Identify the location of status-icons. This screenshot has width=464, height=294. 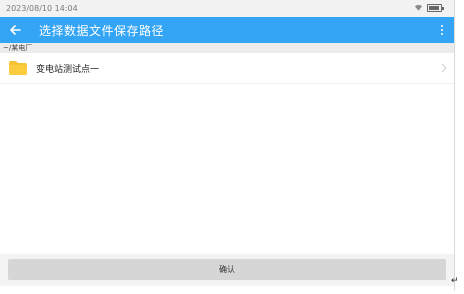
(429, 8).